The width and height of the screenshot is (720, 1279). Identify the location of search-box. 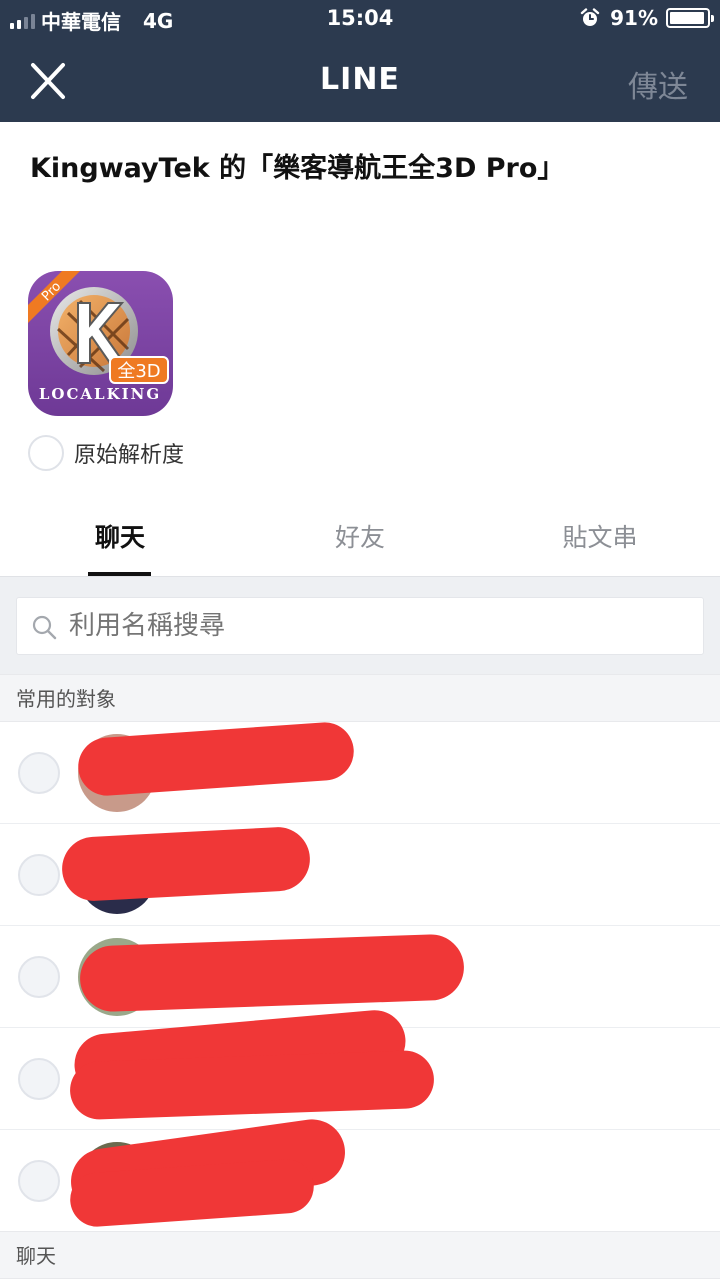
(360, 626).